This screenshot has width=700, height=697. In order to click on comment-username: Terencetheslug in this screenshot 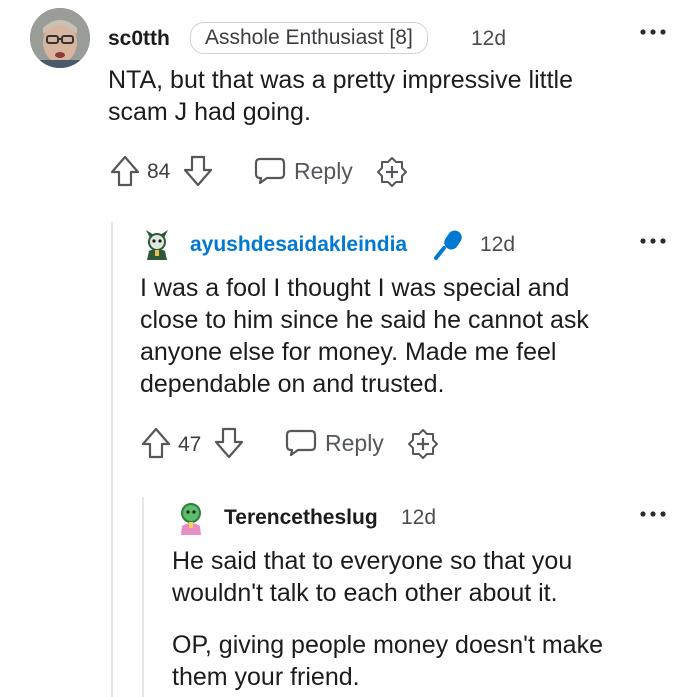, I will do `click(301, 518)`.